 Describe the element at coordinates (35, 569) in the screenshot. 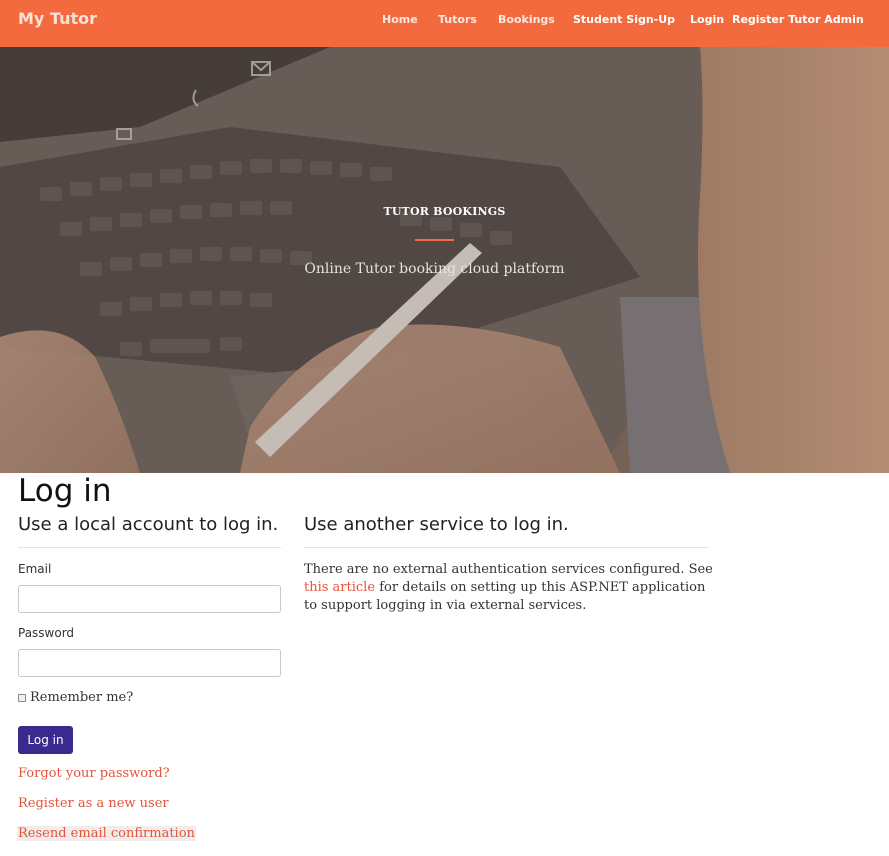

I see `email-label: Email` at that location.